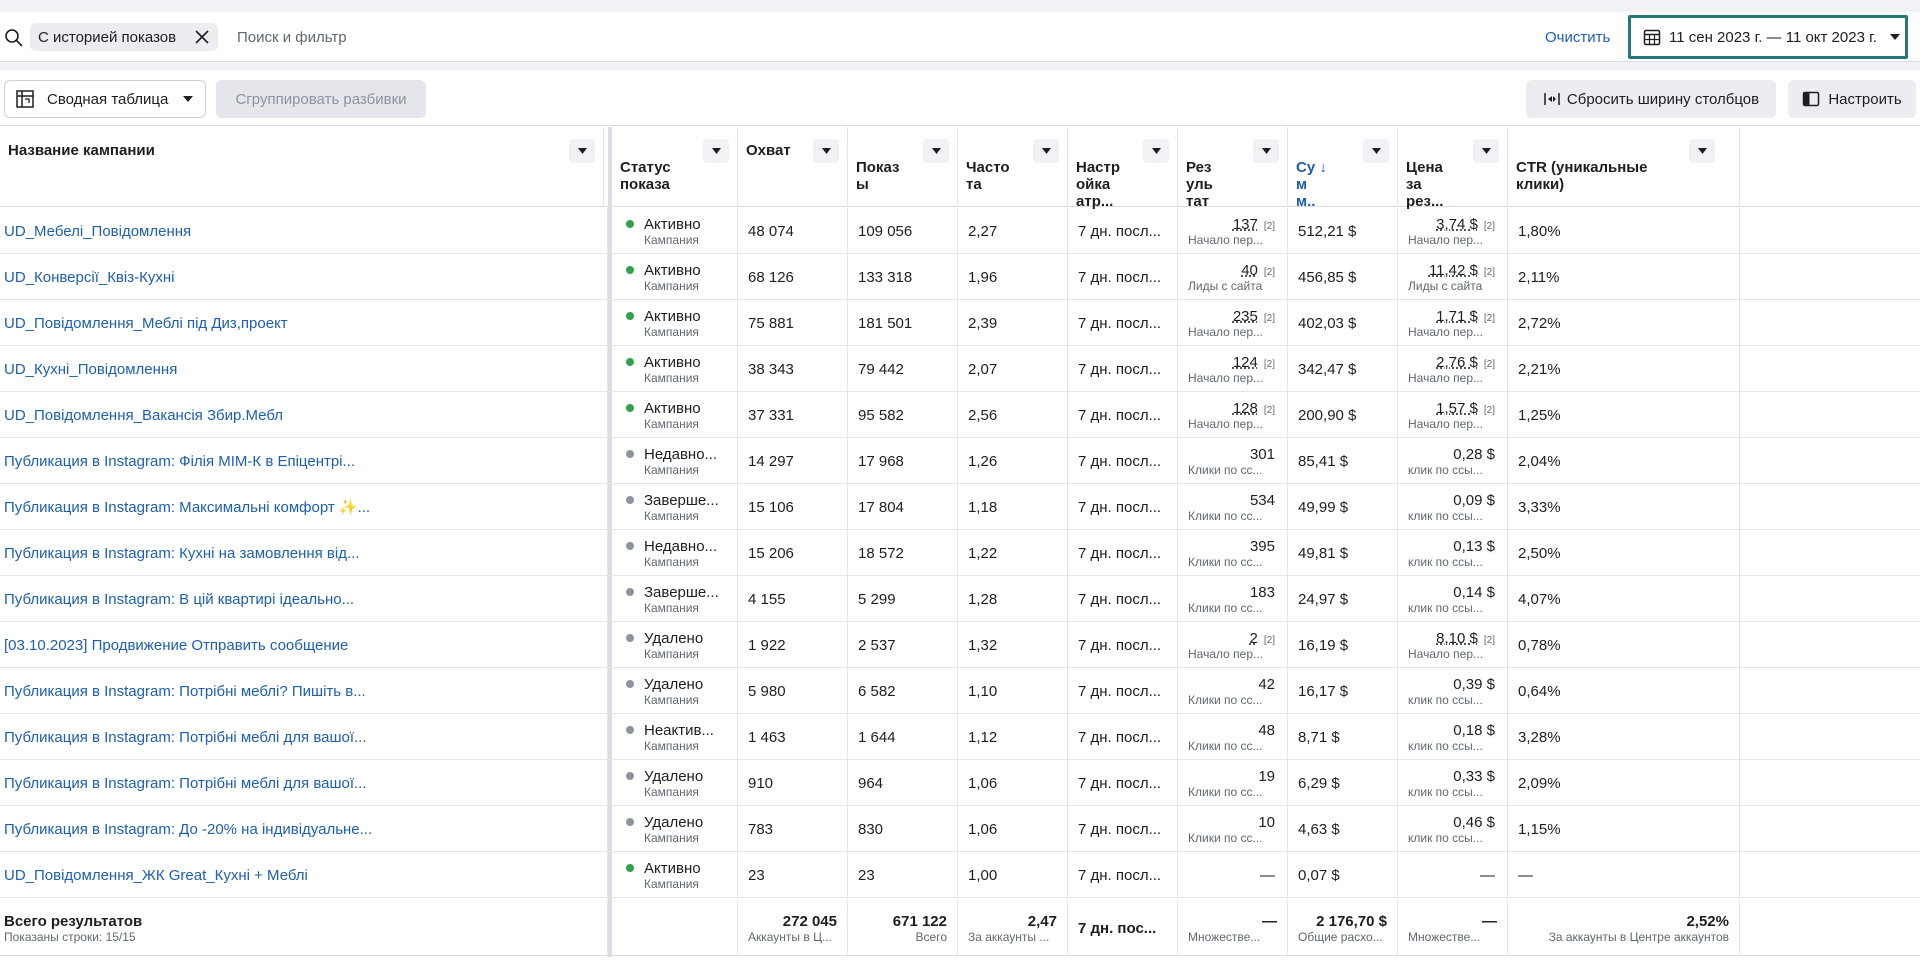 This screenshot has width=1920, height=962. Describe the element at coordinates (903, 167) in the screenshot. I see `column-header-impressions: Показ ы` at that location.